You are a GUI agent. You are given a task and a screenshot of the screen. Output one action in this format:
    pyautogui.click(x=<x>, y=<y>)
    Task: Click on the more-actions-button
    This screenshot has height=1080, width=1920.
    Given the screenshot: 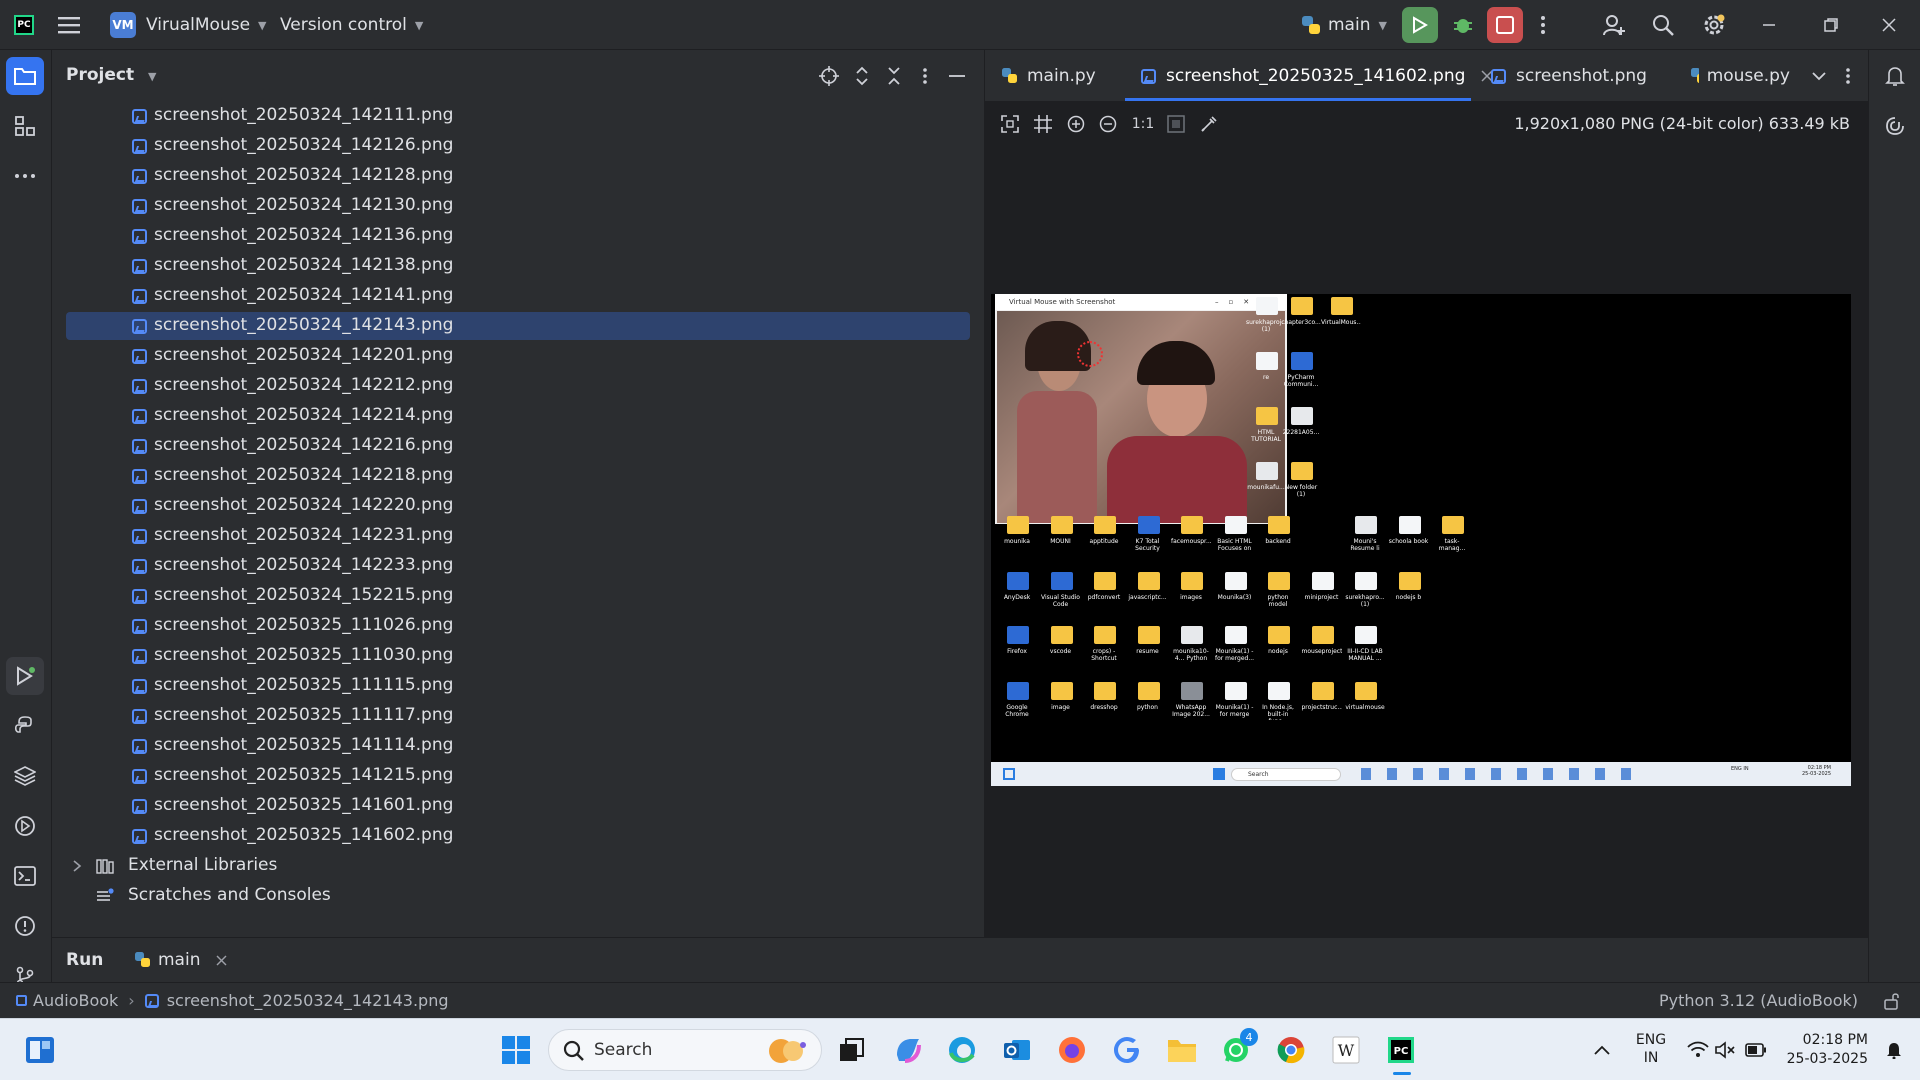 What is the action you would take?
    pyautogui.click(x=1543, y=25)
    